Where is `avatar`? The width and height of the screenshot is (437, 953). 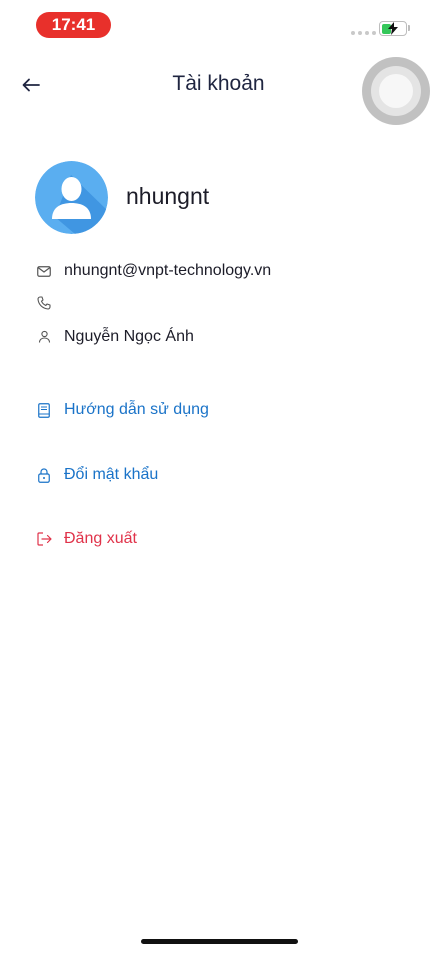 avatar is located at coordinates (71, 197).